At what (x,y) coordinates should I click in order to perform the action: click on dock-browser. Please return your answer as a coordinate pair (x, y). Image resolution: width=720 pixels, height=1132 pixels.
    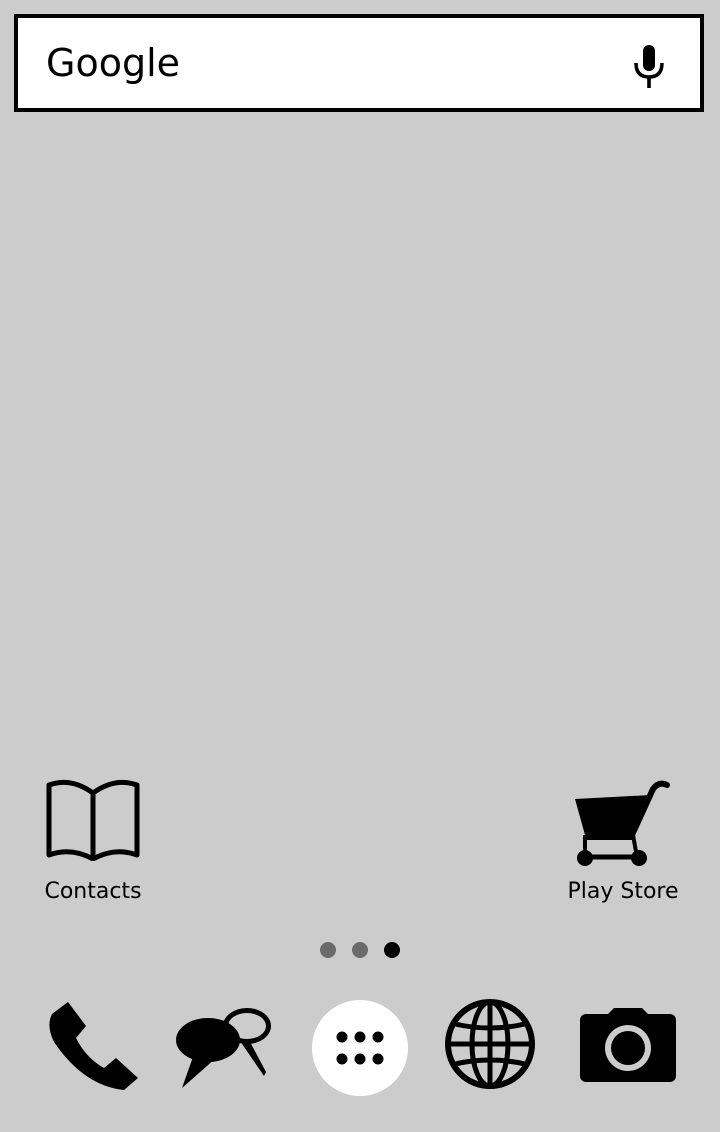
    Looking at the image, I should click on (490, 1048).